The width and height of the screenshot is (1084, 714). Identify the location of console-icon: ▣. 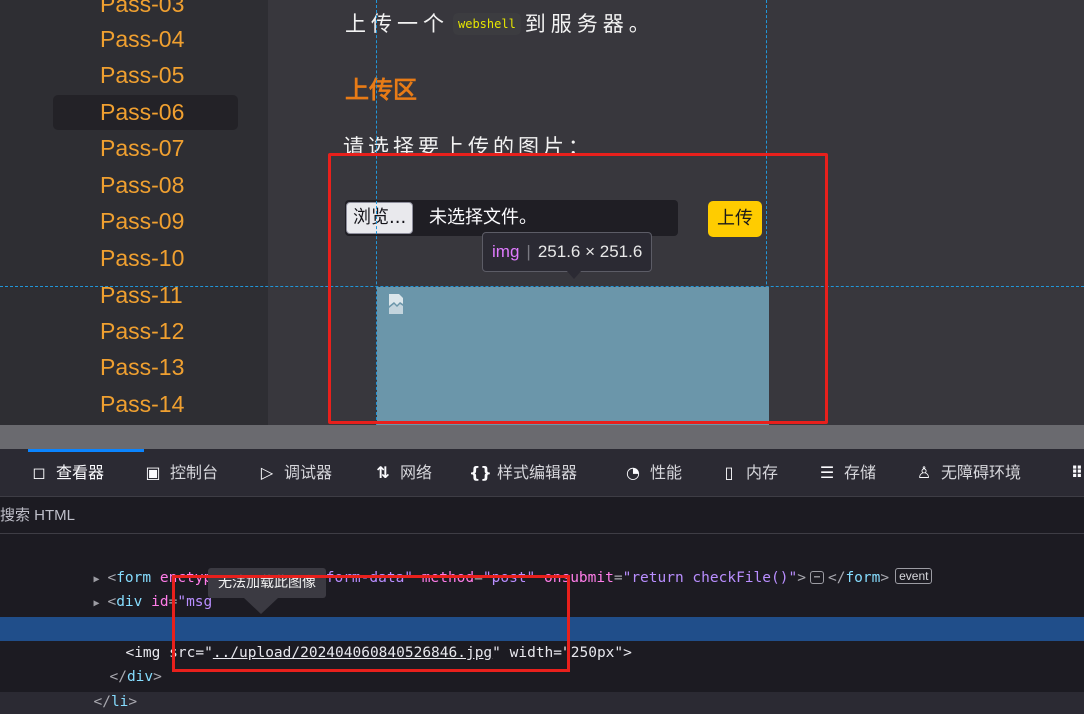
(153, 472).